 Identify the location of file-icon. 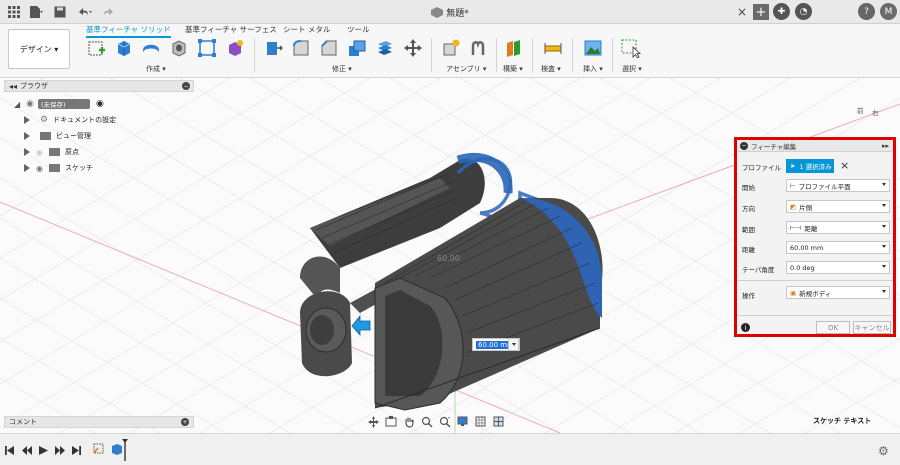
(36, 12).